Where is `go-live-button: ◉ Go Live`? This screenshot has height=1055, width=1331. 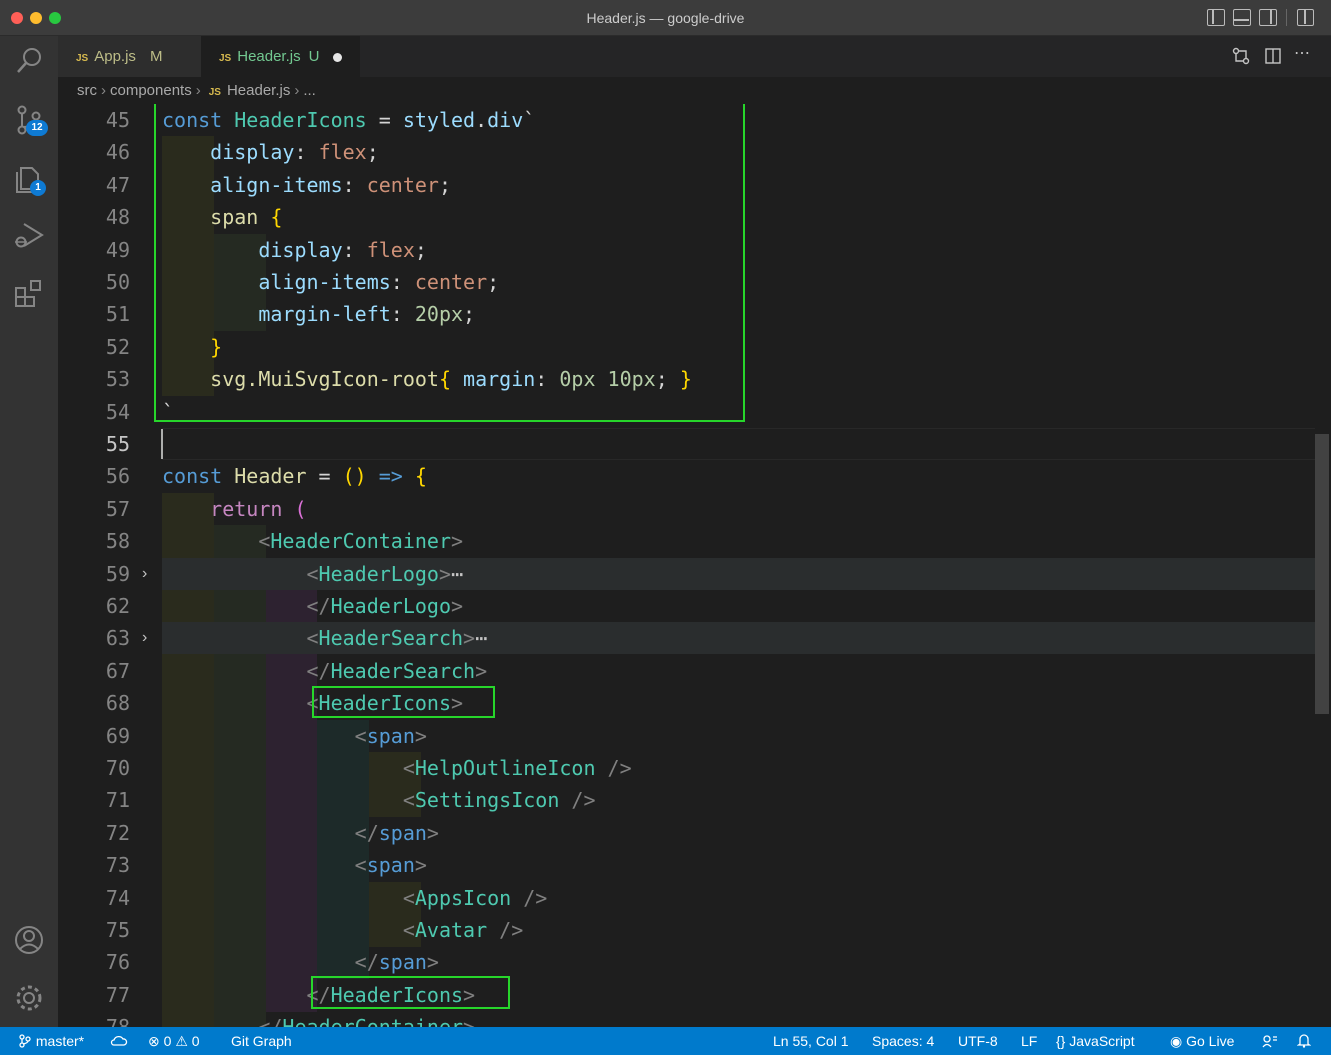 go-live-button: ◉ Go Live is located at coordinates (1202, 1041).